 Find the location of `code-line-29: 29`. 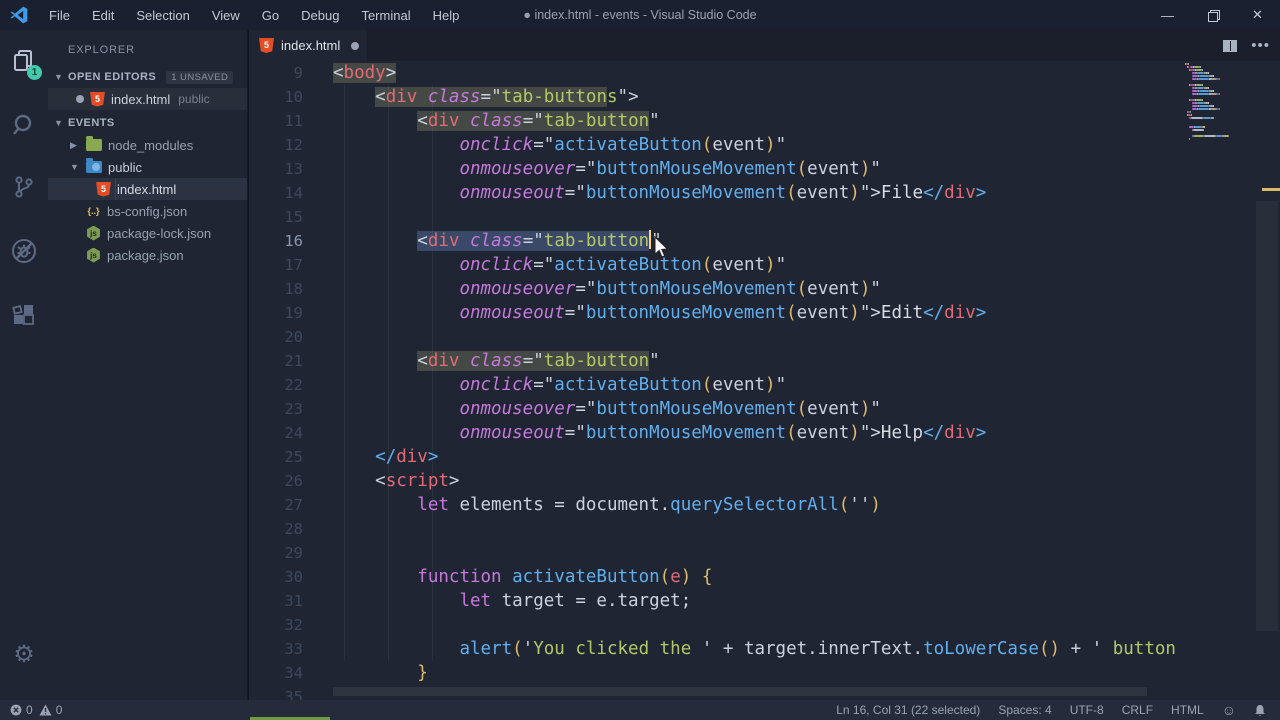

code-line-29: 29 is located at coordinates (717, 553).